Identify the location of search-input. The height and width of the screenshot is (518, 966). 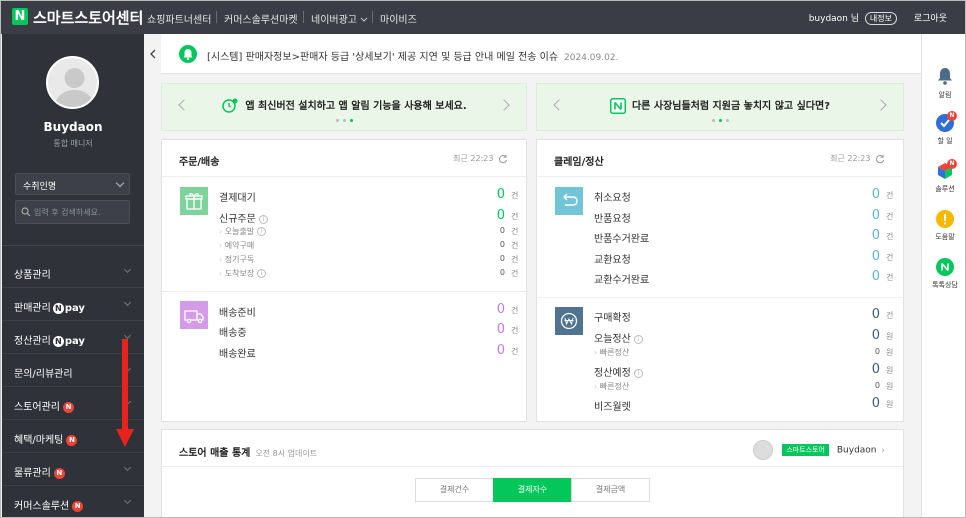
(80, 212).